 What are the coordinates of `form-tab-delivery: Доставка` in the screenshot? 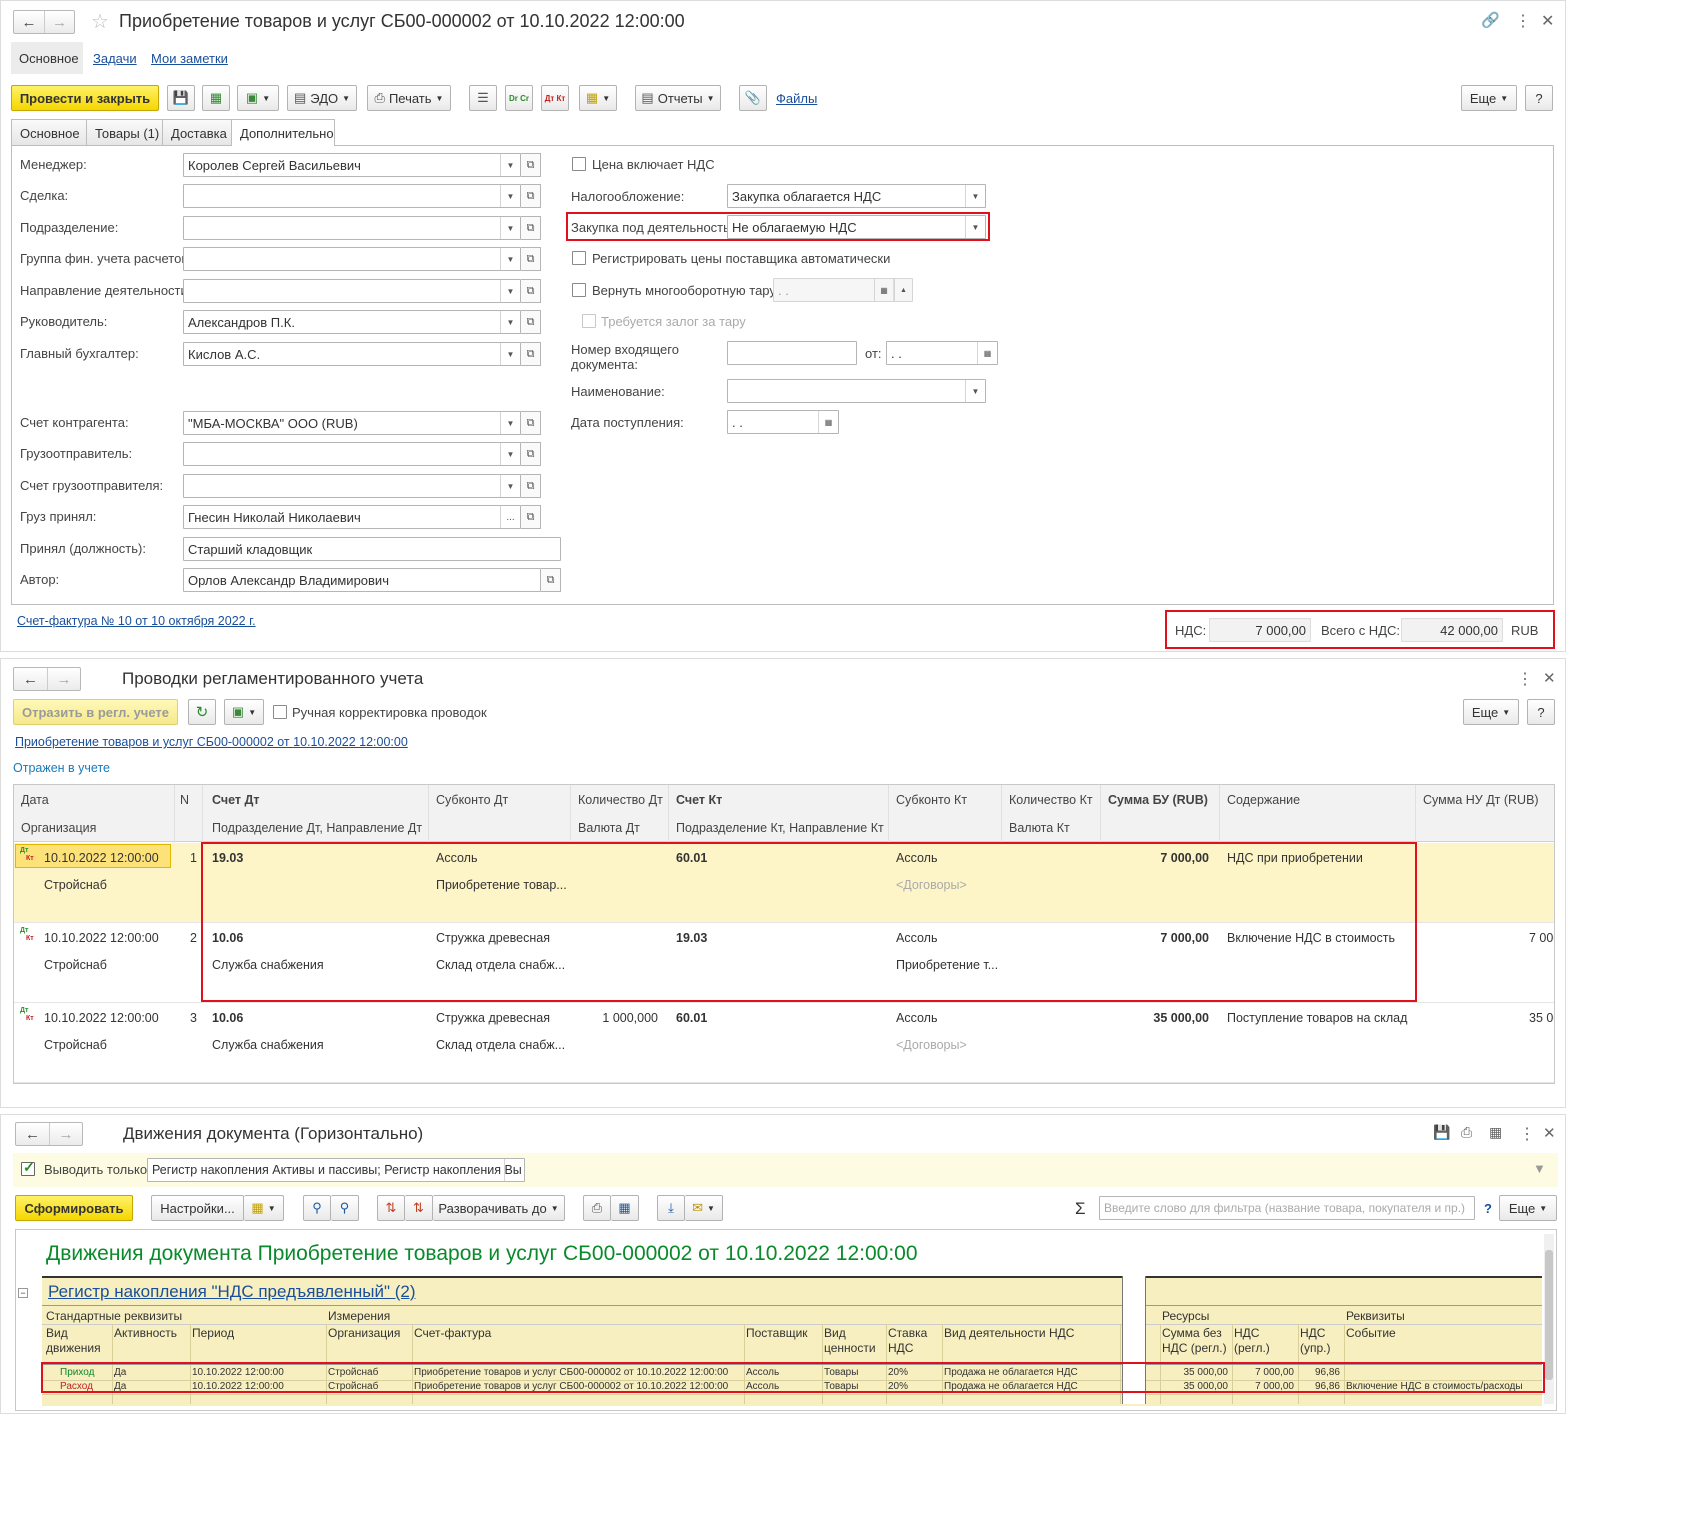 It's located at (199, 132).